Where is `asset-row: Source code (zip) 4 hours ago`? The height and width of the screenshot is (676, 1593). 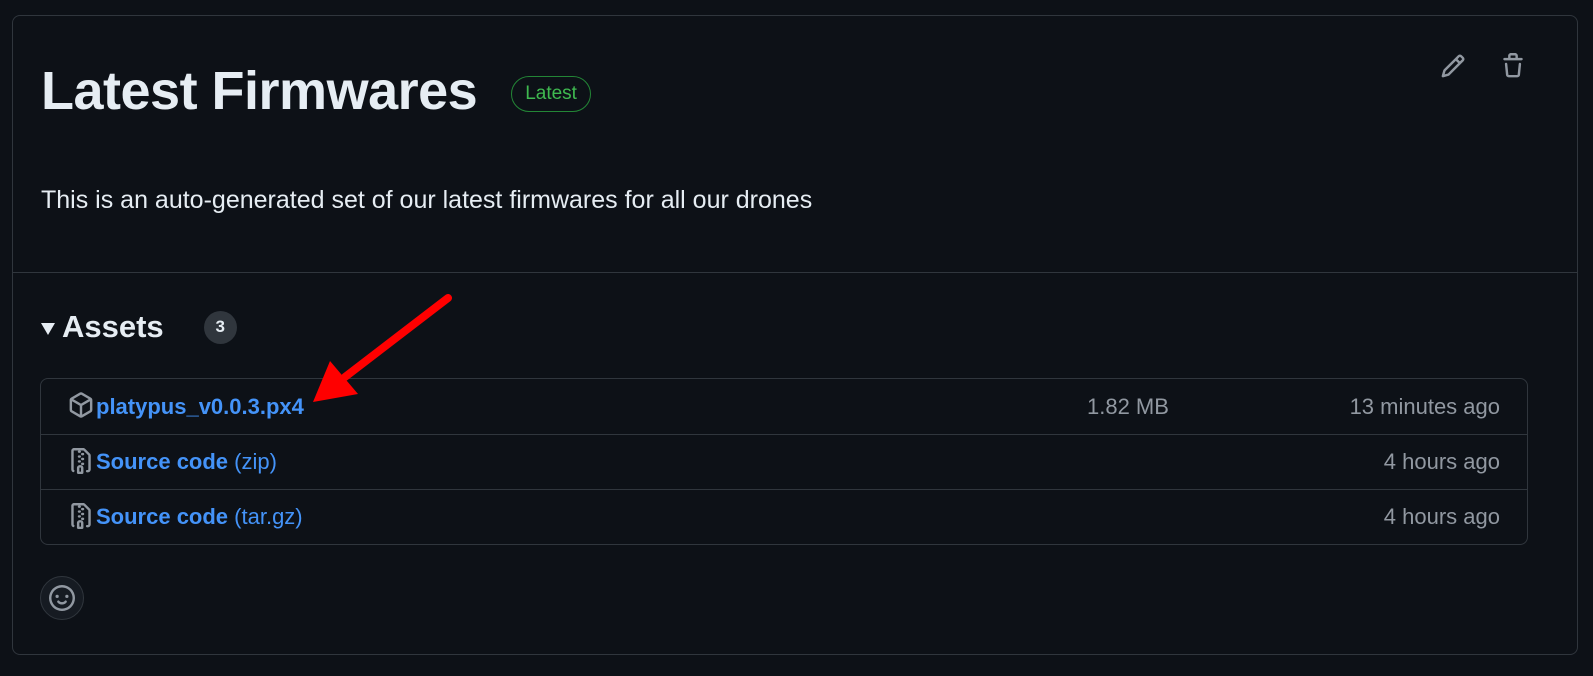
asset-row: Source code (zip) 4 hours ago is located at coordinates (784, 461).